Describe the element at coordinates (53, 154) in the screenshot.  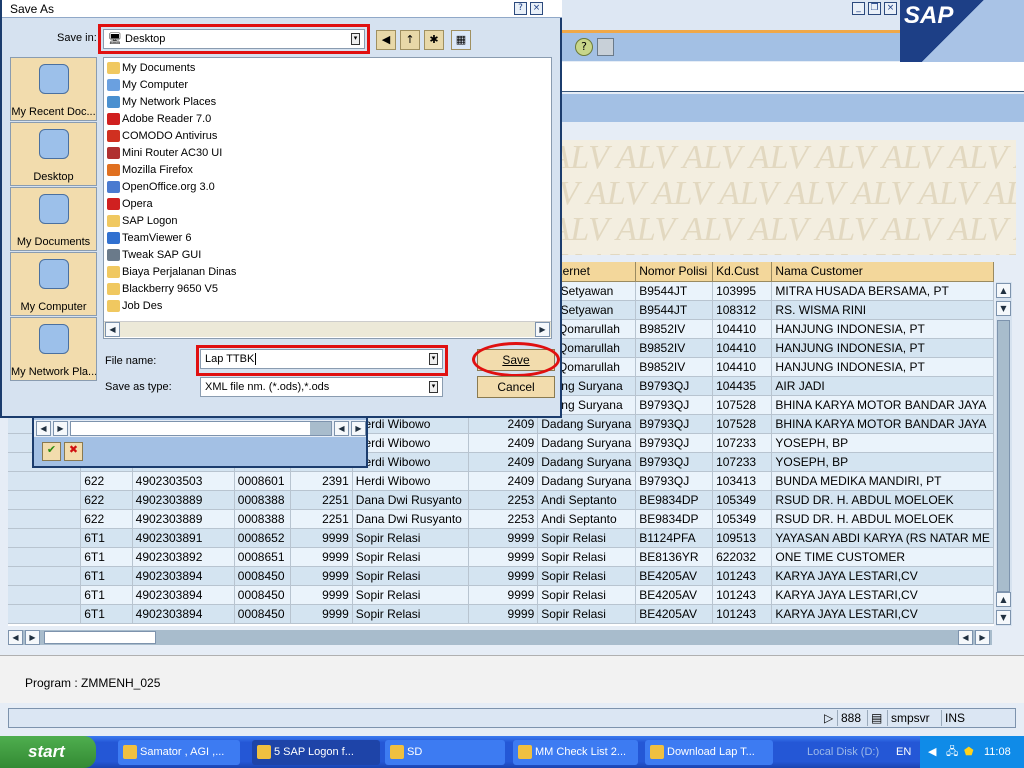
I see `places-desktop: Desktop` at that location.